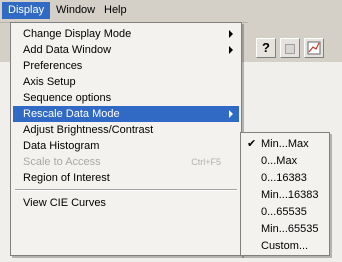 The image size is (342, 262). Describe the element at coordinates (126, 162) in the screenshot. I see `menu-item-scale-to-access: Scale to Access Ctrl+F5` at that location.